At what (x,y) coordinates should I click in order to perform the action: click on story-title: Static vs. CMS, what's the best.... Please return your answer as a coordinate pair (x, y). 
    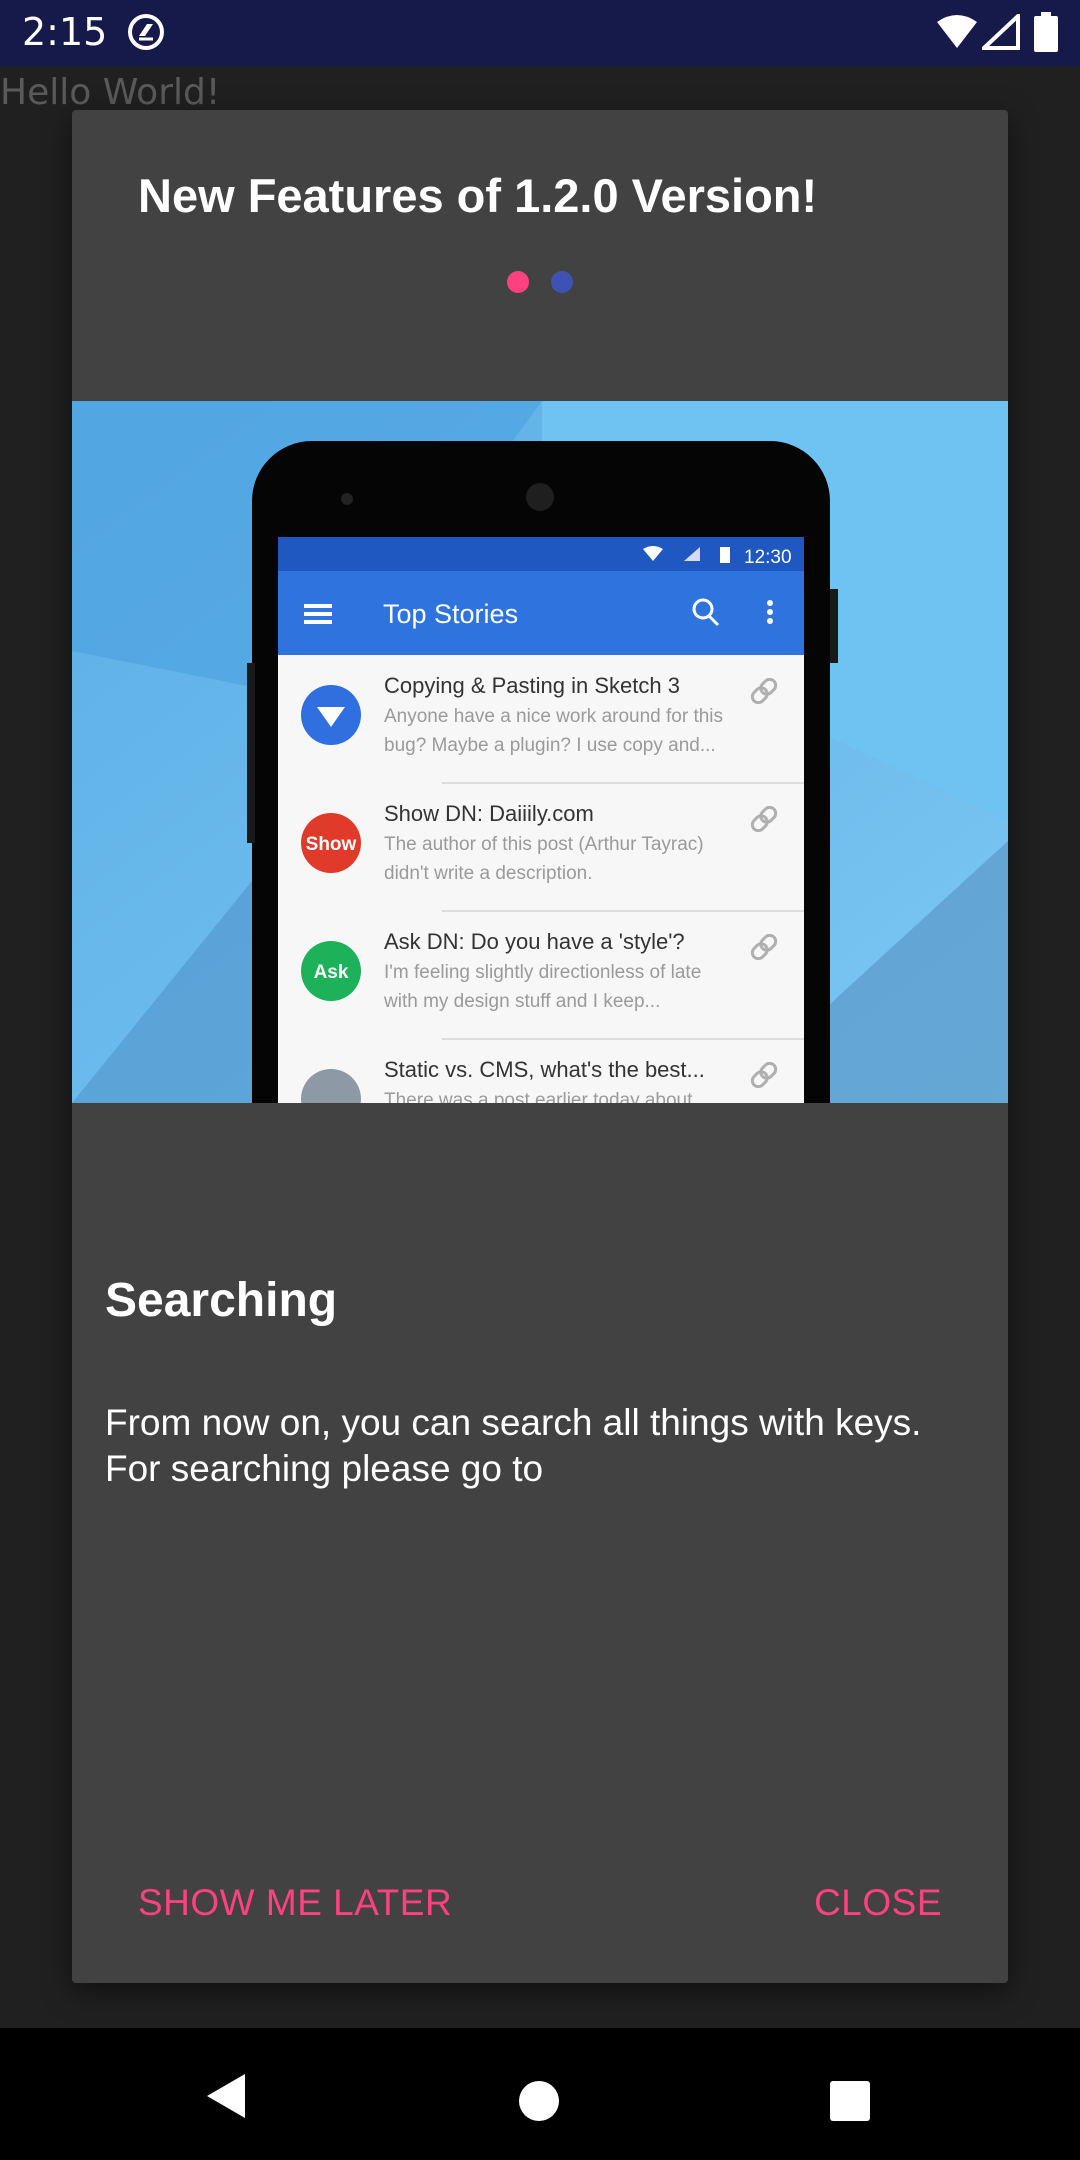
    Looking at the image, I should click on (544, 1069).